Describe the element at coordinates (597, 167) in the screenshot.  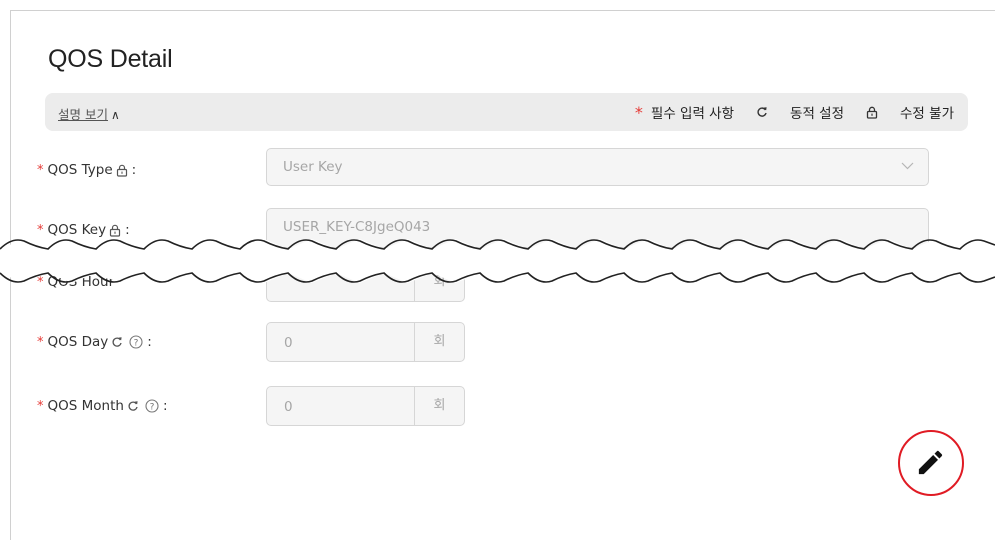
I see `qos-type-select: User Key` at that location.